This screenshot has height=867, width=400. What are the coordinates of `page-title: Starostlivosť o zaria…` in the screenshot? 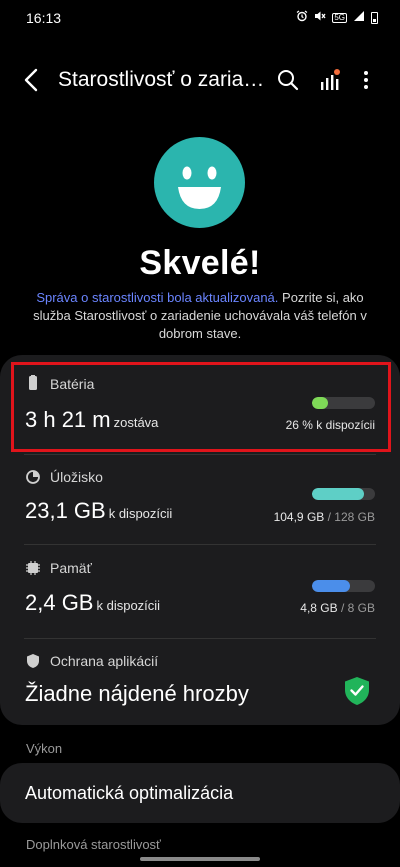 It's located at (161, 79).